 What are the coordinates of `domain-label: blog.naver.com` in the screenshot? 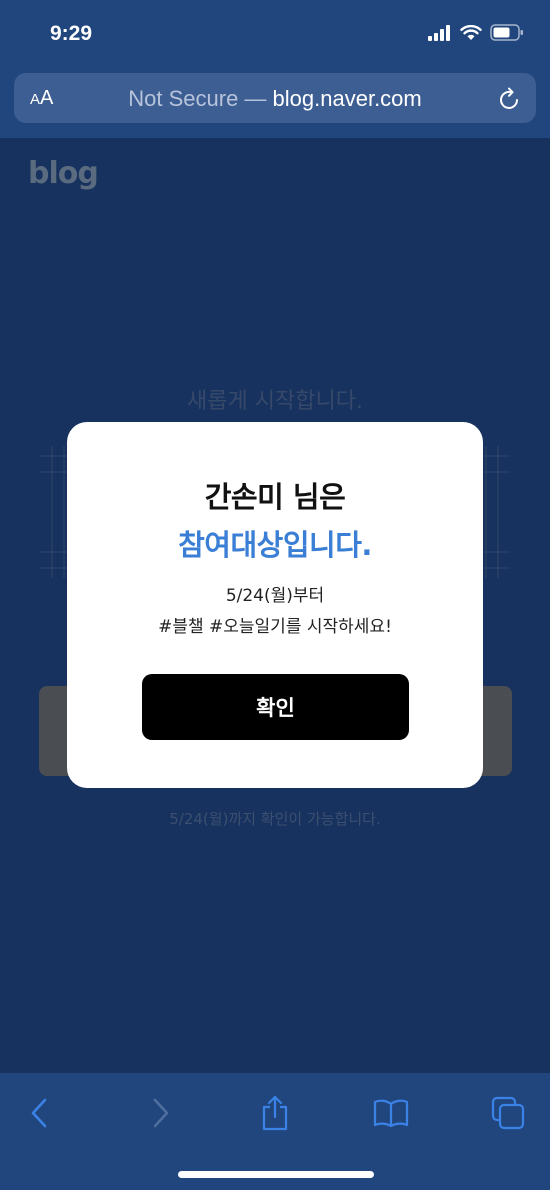 It's located at (347, 98).